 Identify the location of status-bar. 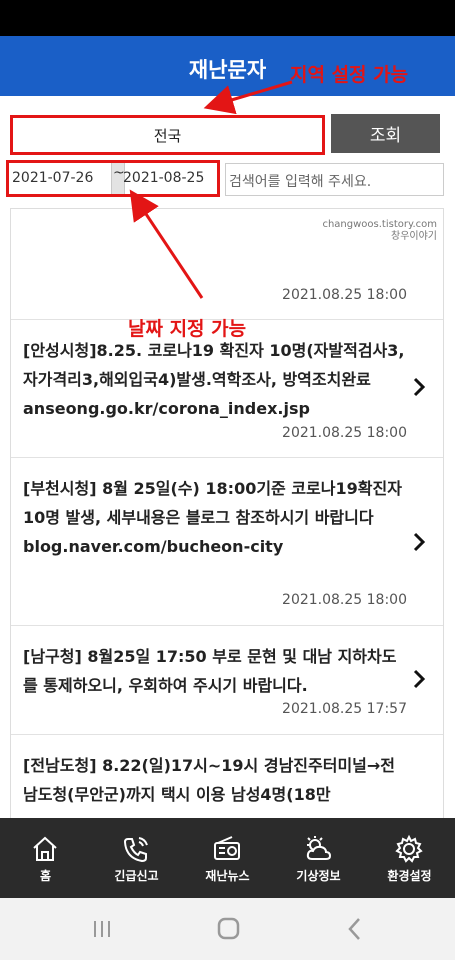
(227, 18).